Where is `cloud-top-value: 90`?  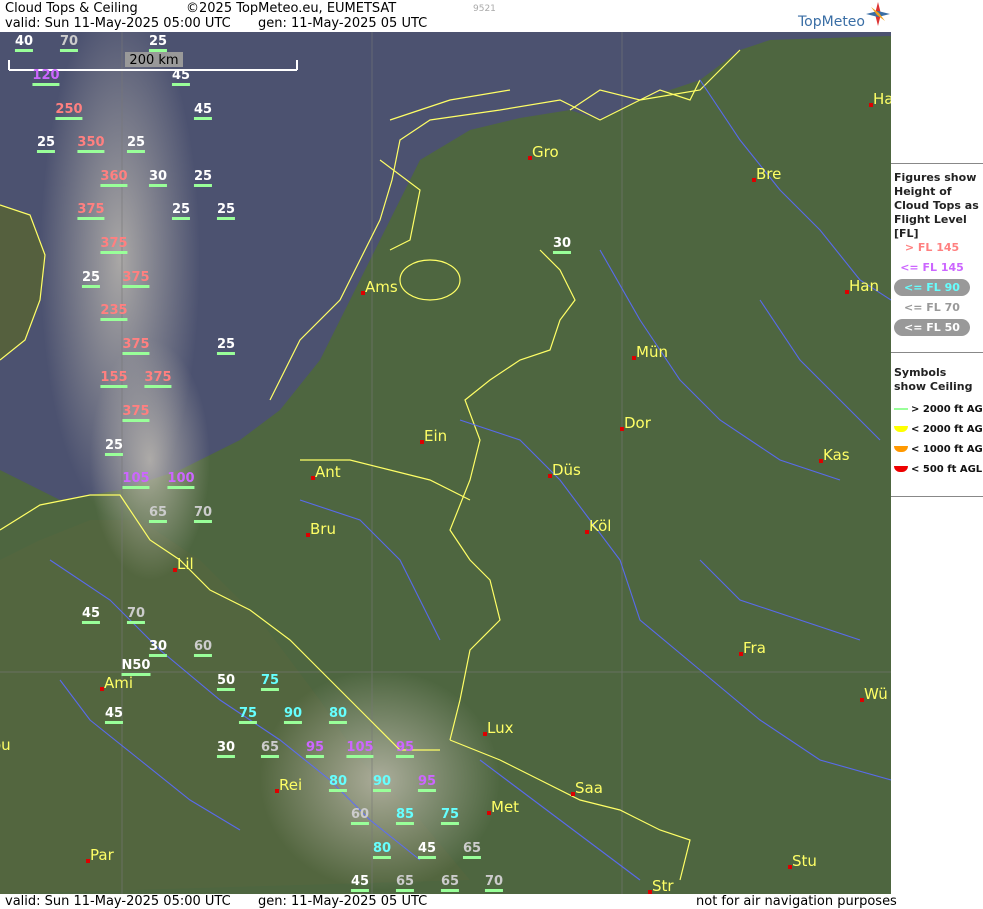
cloud-top-value: 90 is located at coordinates (382, 783).